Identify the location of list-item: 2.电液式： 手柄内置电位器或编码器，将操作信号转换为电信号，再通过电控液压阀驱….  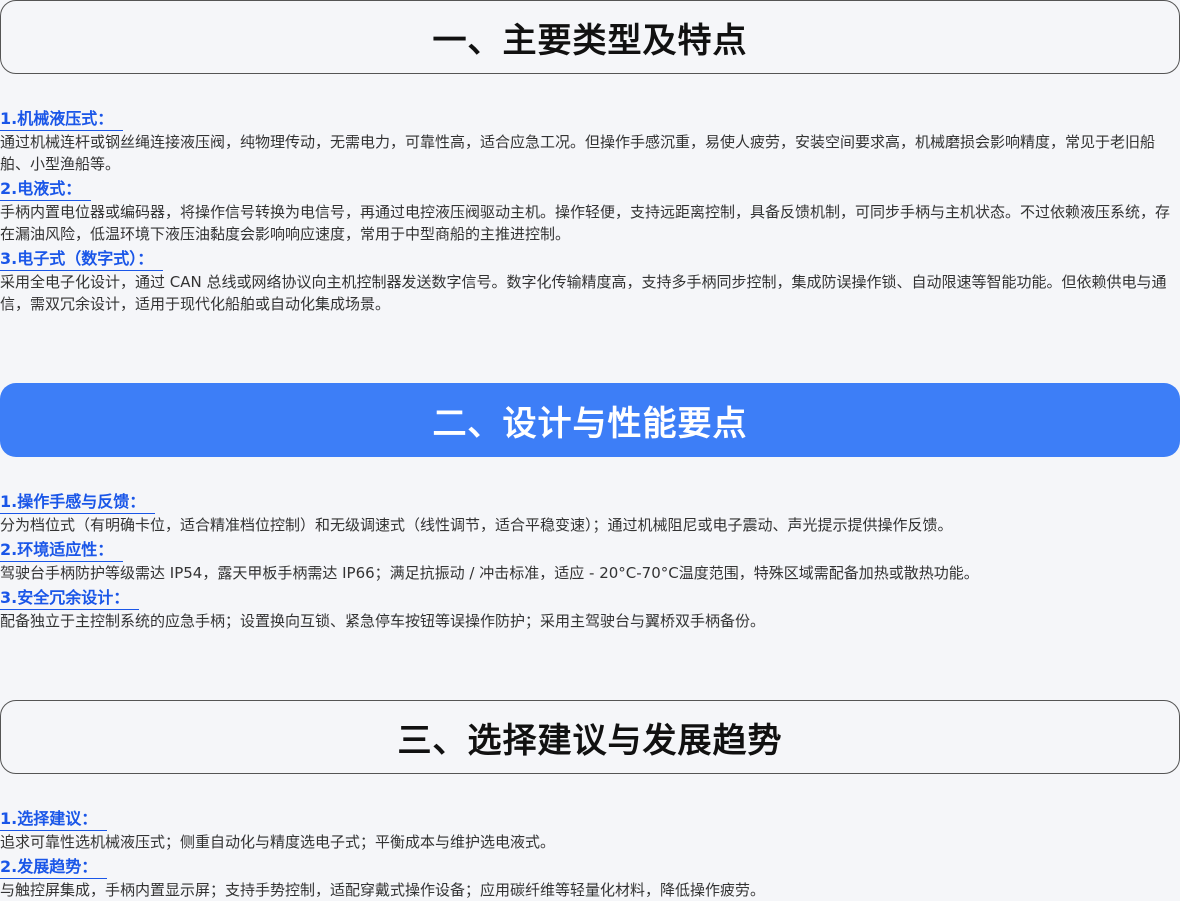
(590, 211).